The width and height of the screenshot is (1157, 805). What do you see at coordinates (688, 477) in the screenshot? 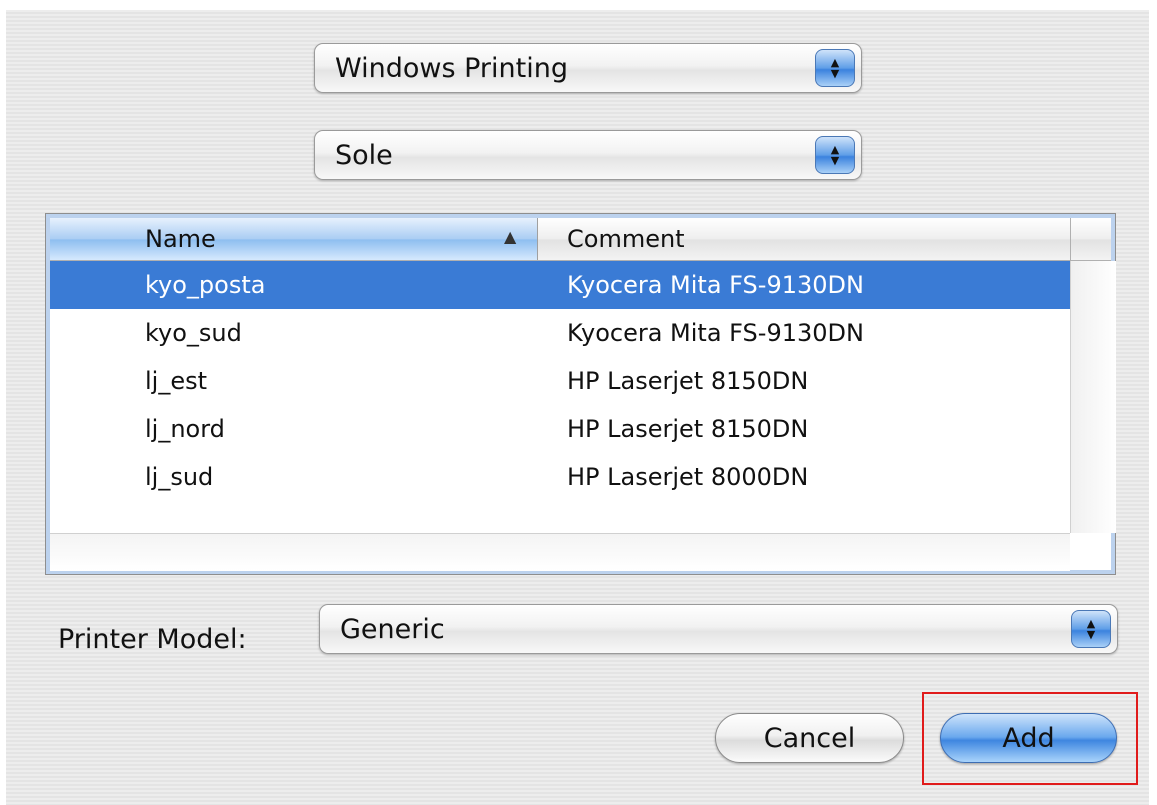
I see `printer-comment: HP Laserjet 8000DN` at bounding box center [688, 477].